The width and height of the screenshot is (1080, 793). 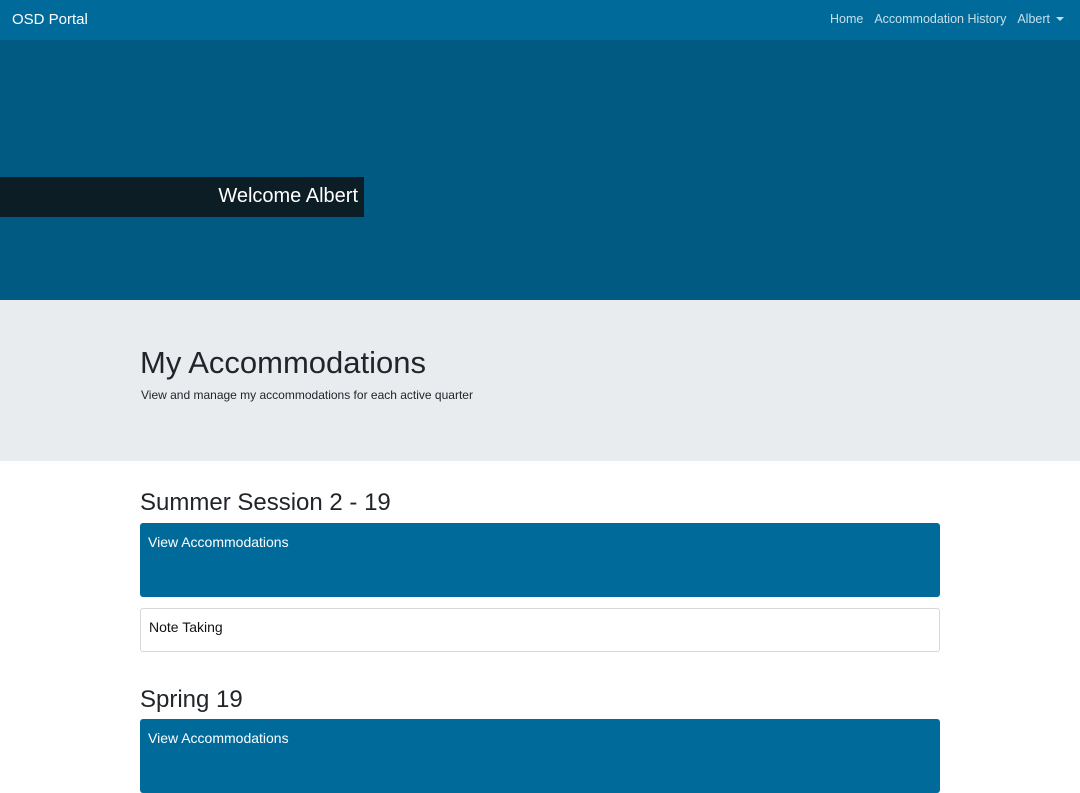 I want to click on nav-links: Home Accommodation History Albert, so click(x=947, y=19).